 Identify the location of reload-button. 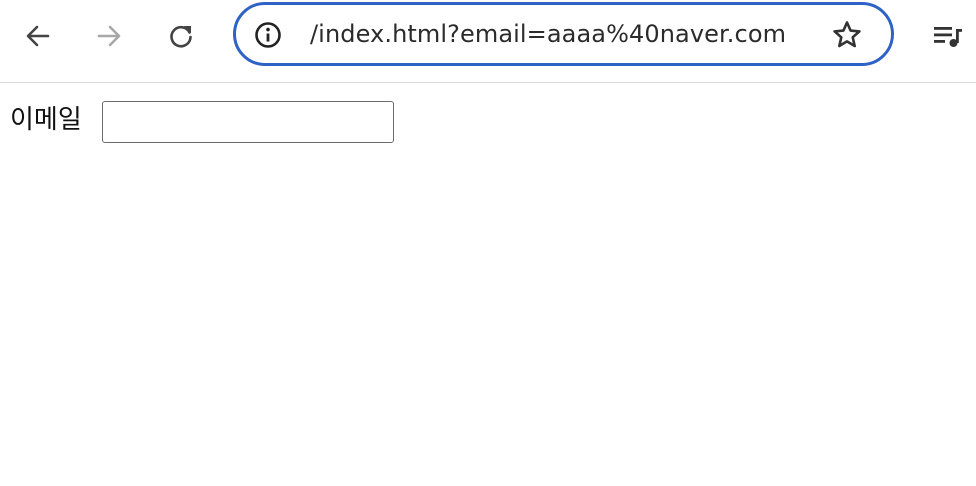
(181, 36).